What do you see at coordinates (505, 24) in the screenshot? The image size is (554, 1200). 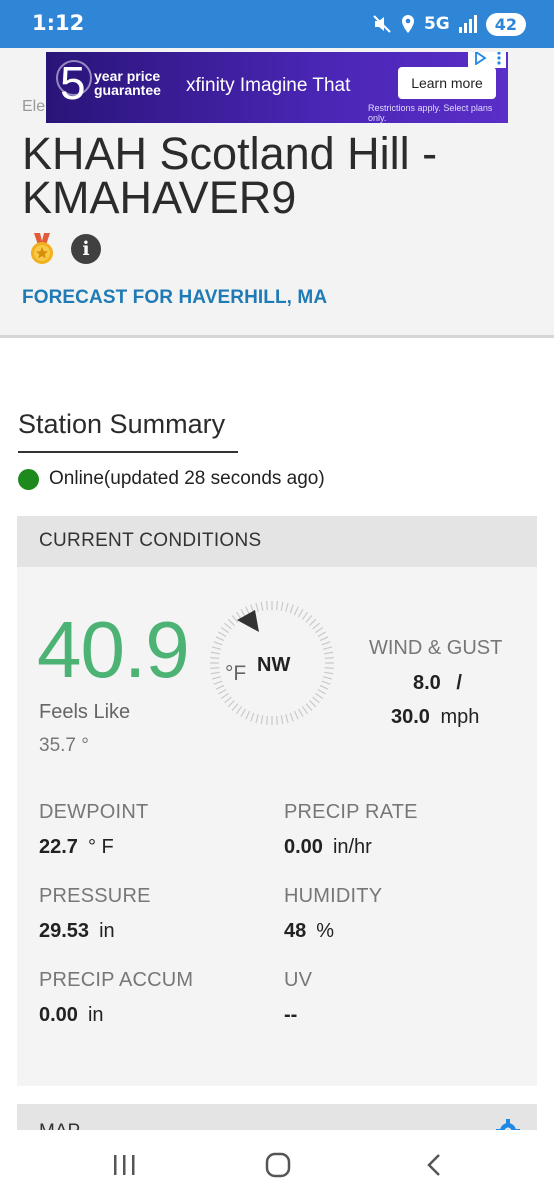 I see `battery-indicator: 42` at bounding box center [505, 24].